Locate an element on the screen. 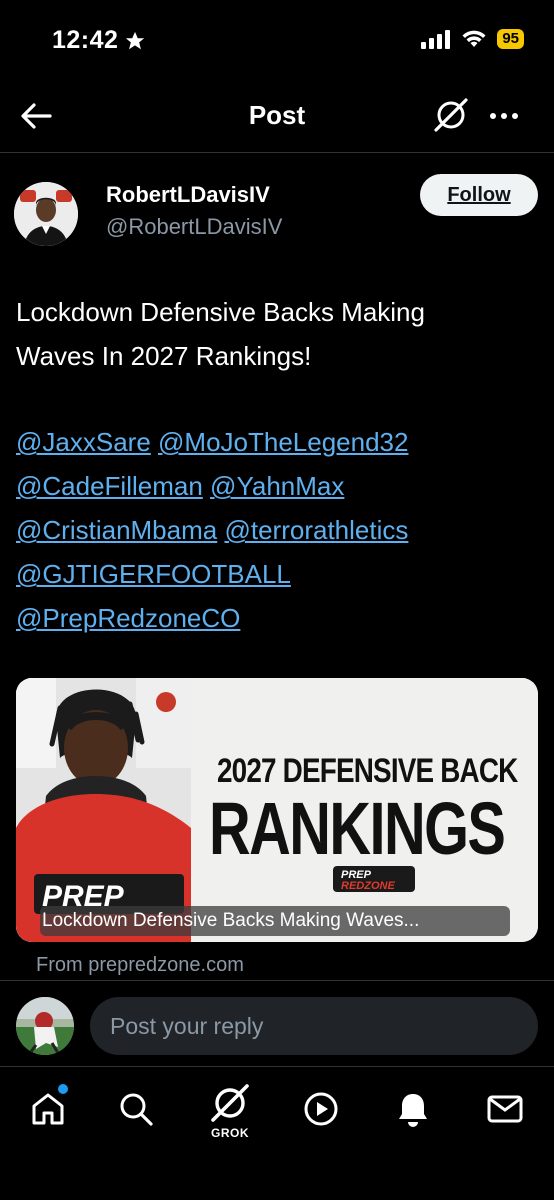 Image resolution: width=554 pixels, height=1200 pixels. mention-row: @CristianMbama @terrorathletics is located at coordinates (281, 530).